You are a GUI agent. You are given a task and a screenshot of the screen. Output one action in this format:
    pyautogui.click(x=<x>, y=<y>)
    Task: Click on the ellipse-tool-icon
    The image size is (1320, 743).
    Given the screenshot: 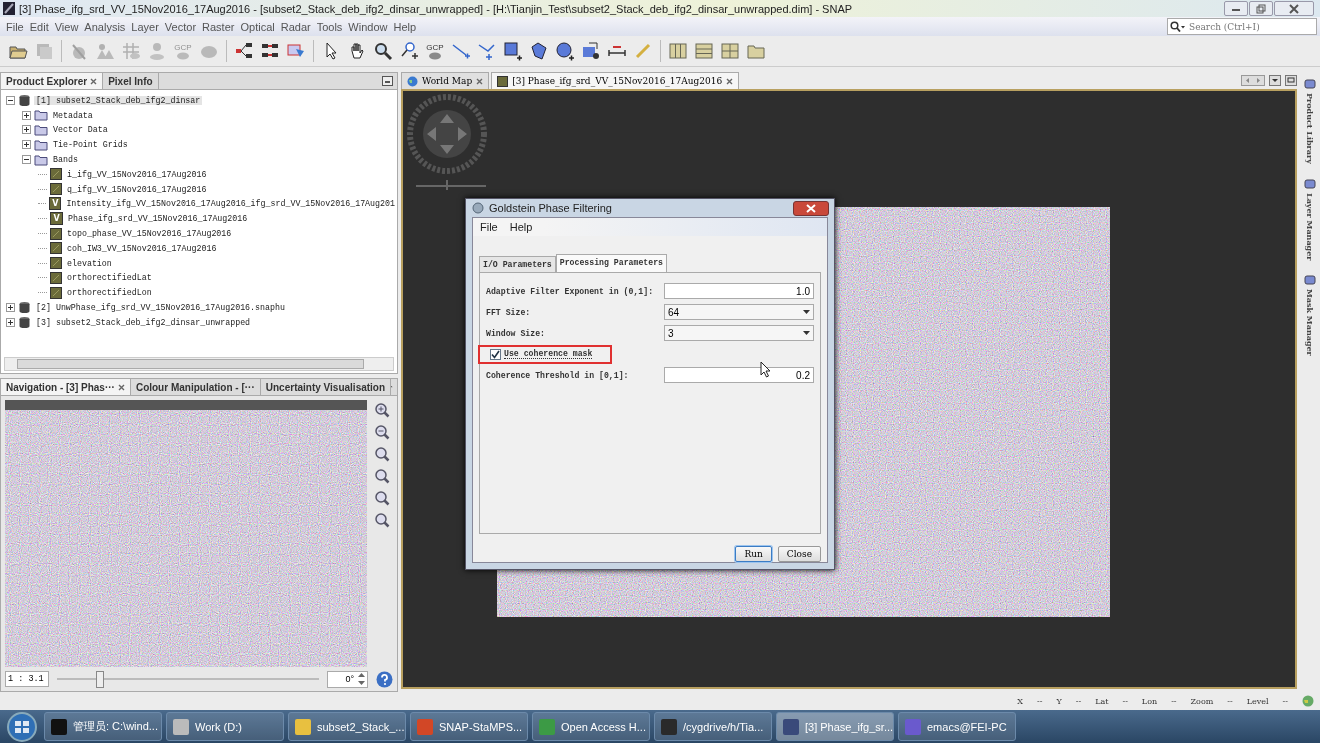 What is the action you would take?
    pyautogui.click(x=565, y=51)
    